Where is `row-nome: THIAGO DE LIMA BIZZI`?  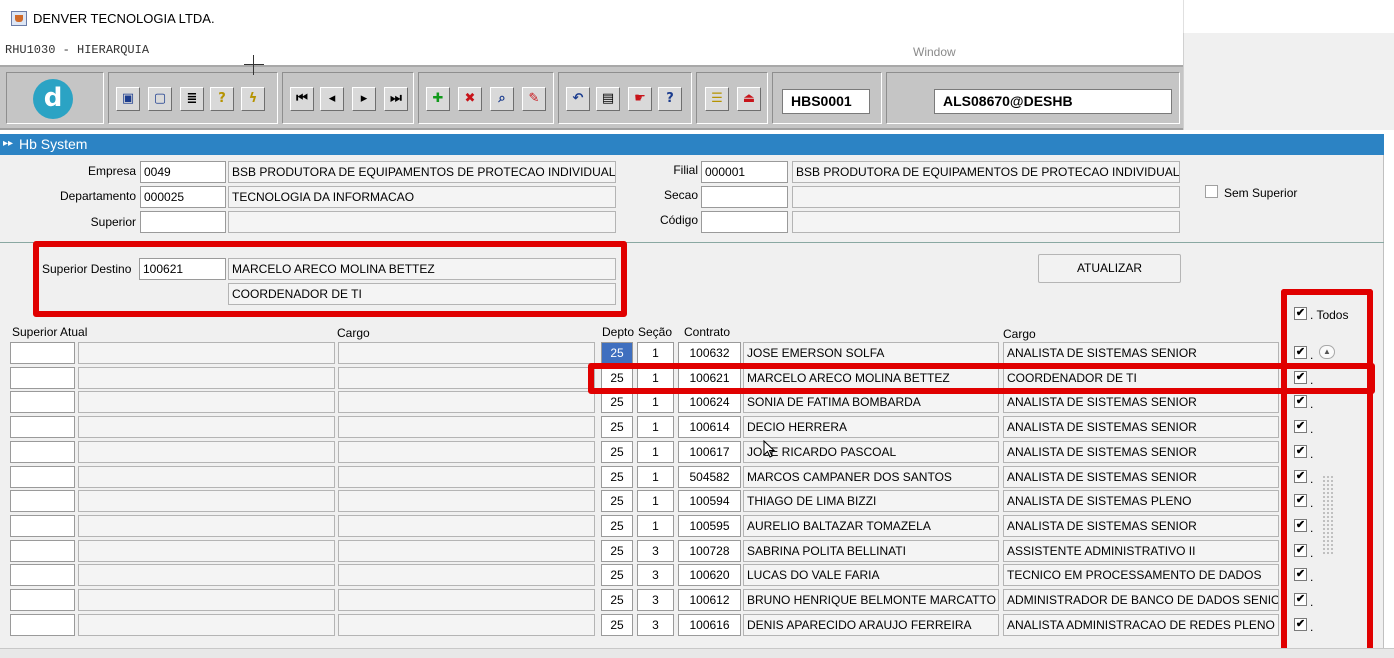 row-nome: THIAGO DE LIMA BIZZI is located at coordinates (871, 501).